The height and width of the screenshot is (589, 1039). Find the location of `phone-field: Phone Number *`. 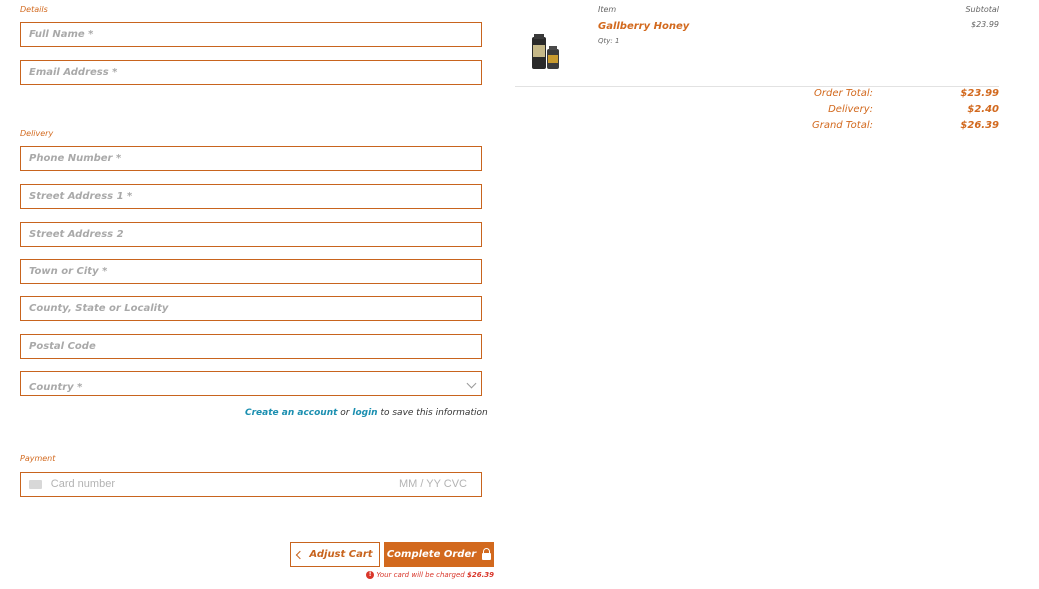

phone-field: Phone Number * is located at coordinates (251, 158).